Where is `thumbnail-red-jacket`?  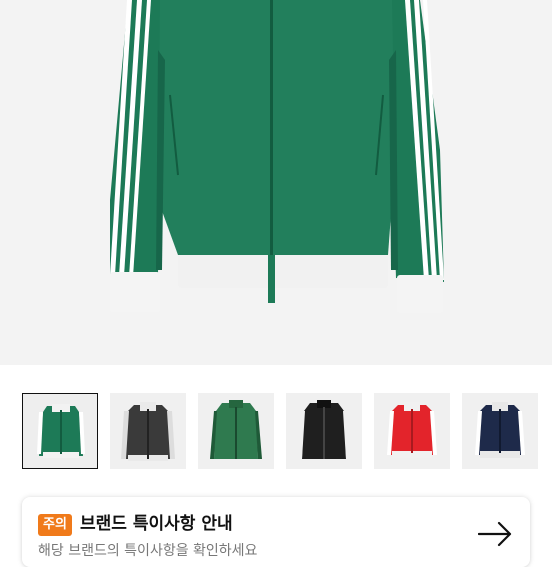 thumbnail-red-jacket is located at coordinates (412, 431).